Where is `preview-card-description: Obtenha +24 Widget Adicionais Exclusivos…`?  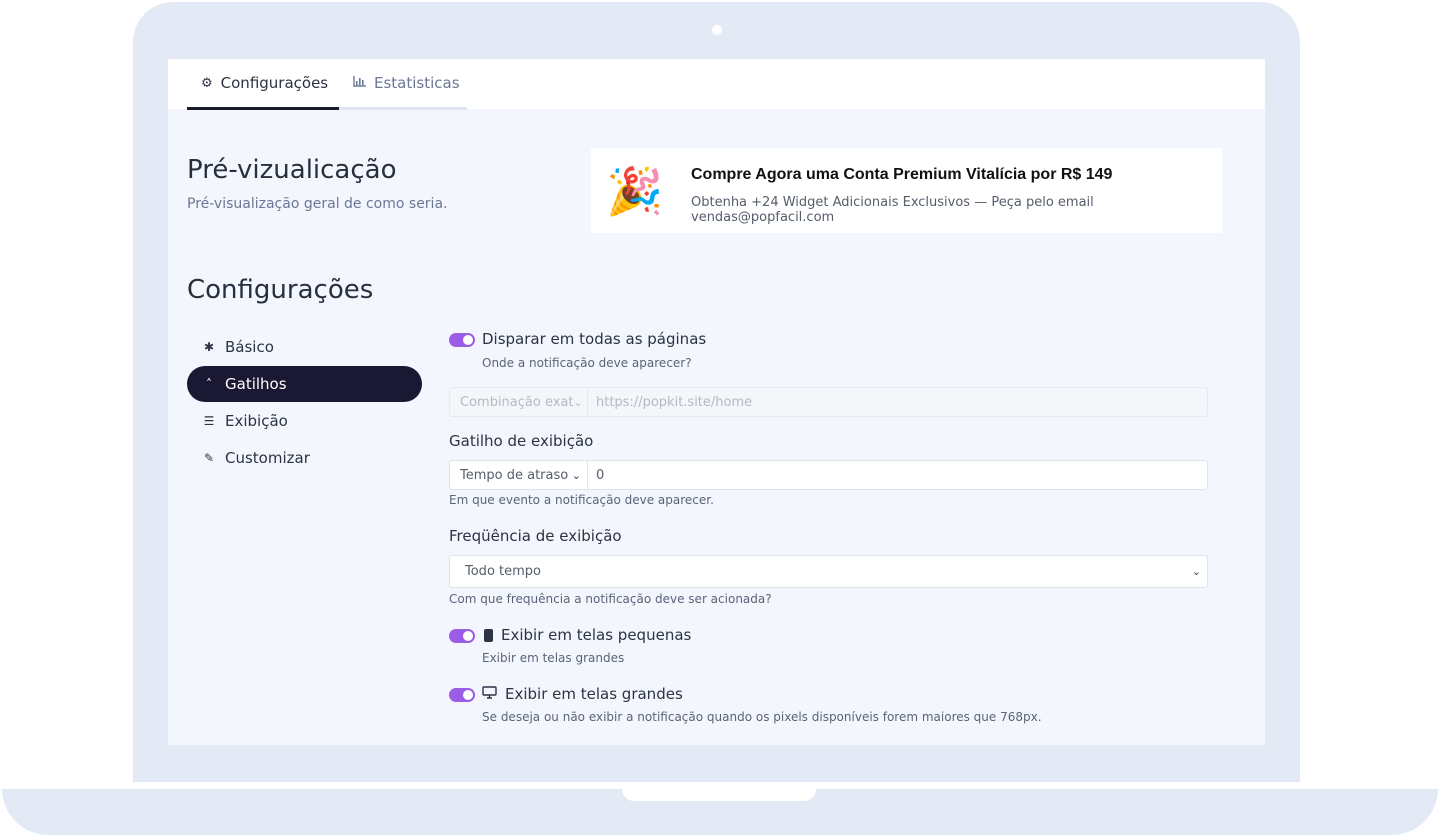 preview-card-description: Obtenha +24 Widget Adicionais Exclusivos… is located at coordinates (892, 210).